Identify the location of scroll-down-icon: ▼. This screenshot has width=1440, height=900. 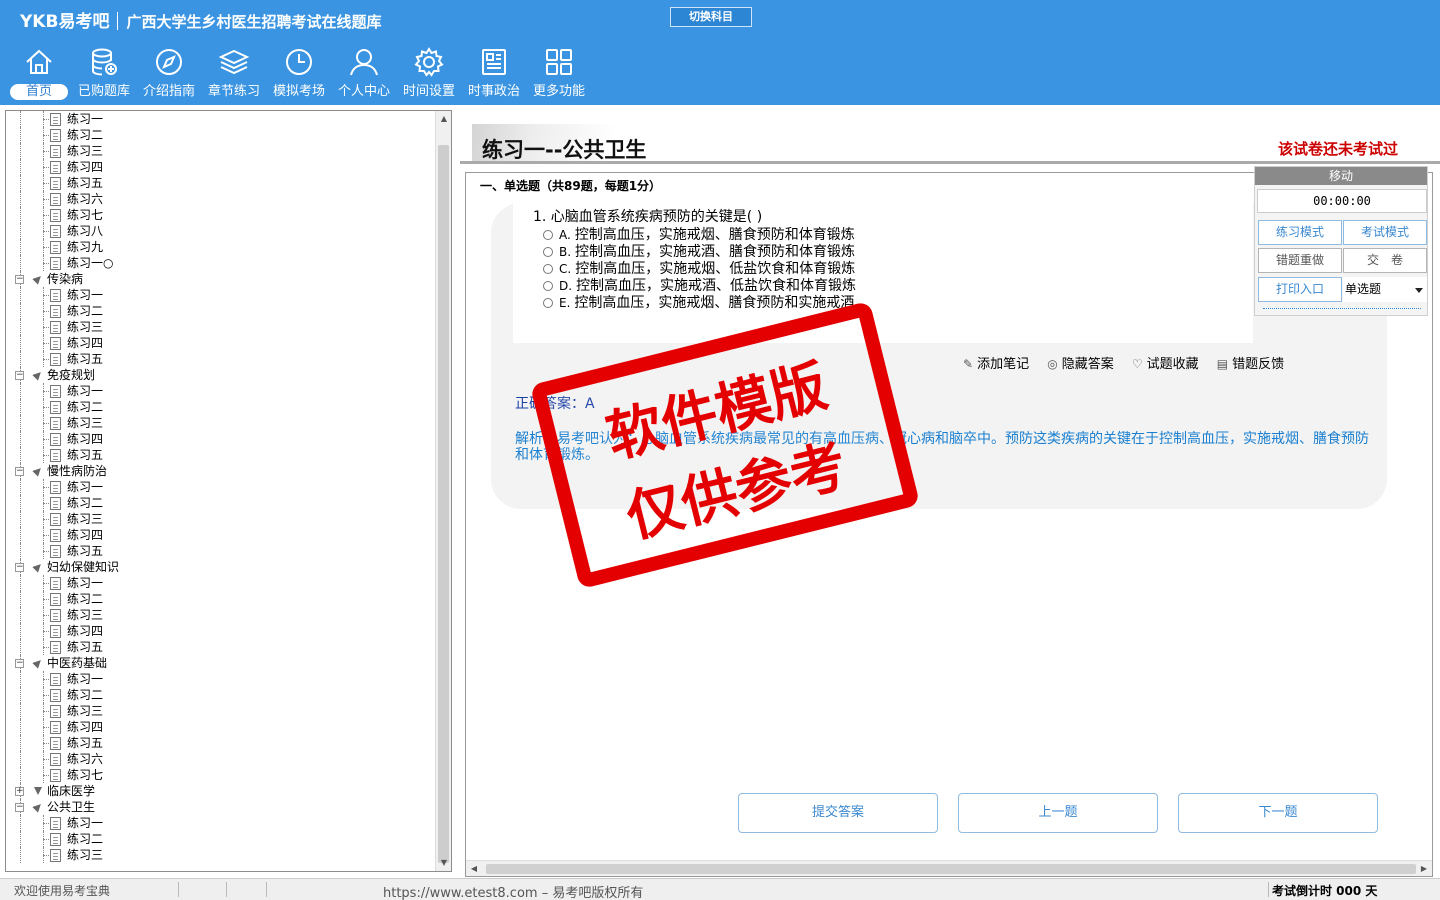
(443, 863).